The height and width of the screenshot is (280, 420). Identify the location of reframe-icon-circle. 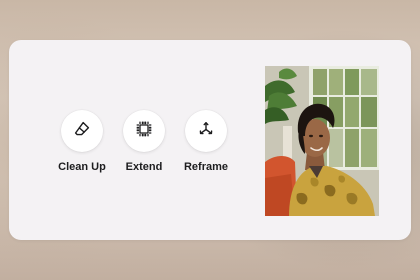
(206, 131).